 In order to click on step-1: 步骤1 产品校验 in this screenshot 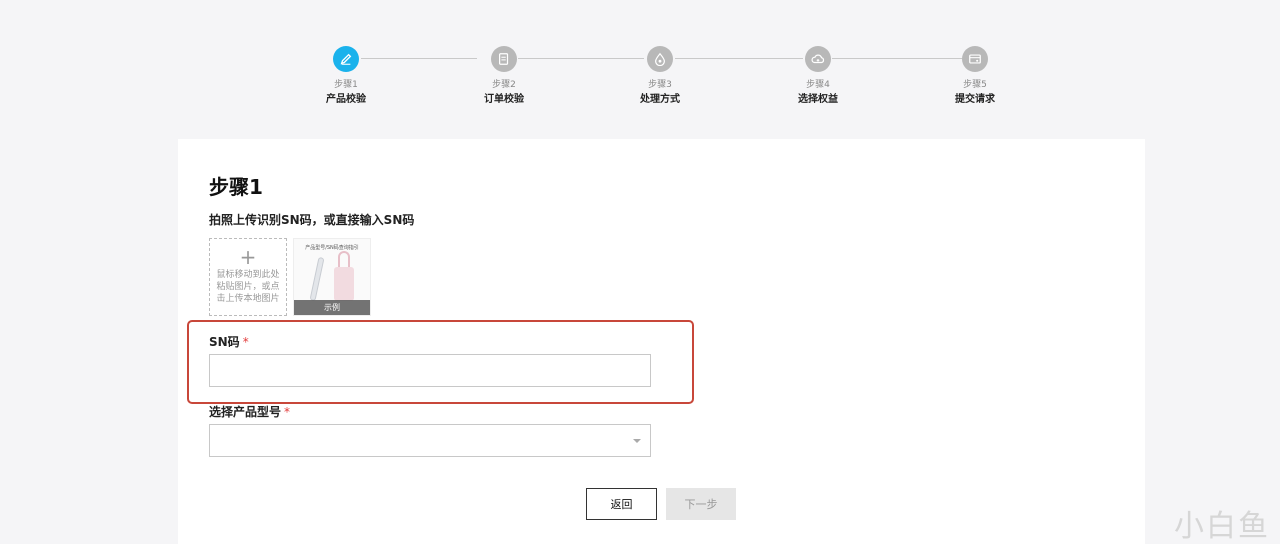, I will do `click(346, 75)`.